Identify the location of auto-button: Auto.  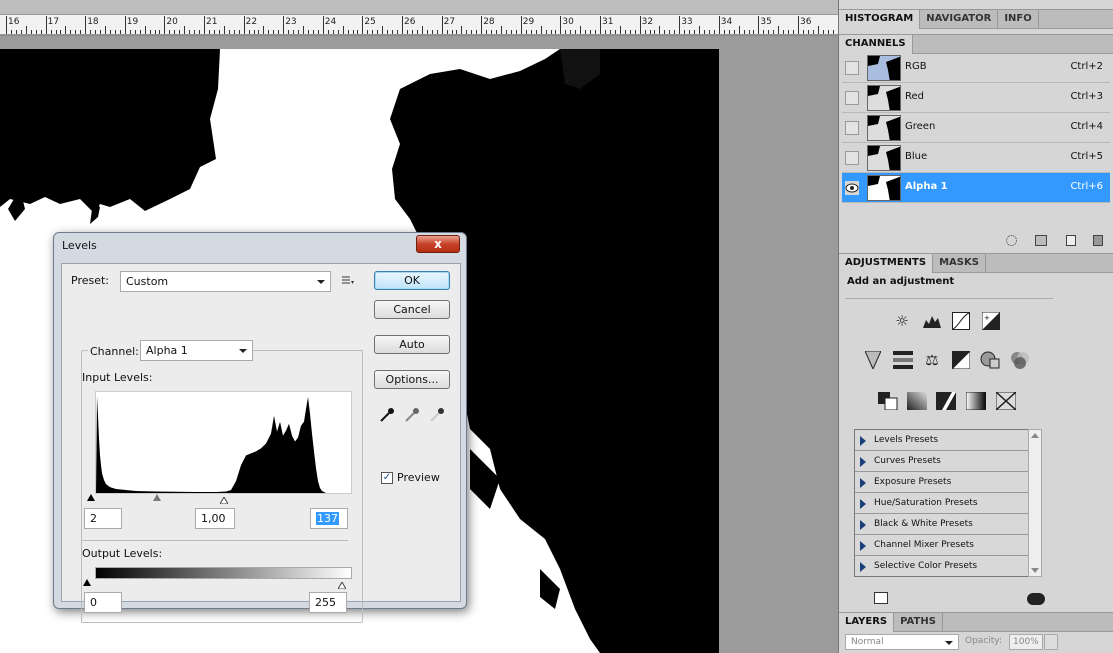
(412, 344).